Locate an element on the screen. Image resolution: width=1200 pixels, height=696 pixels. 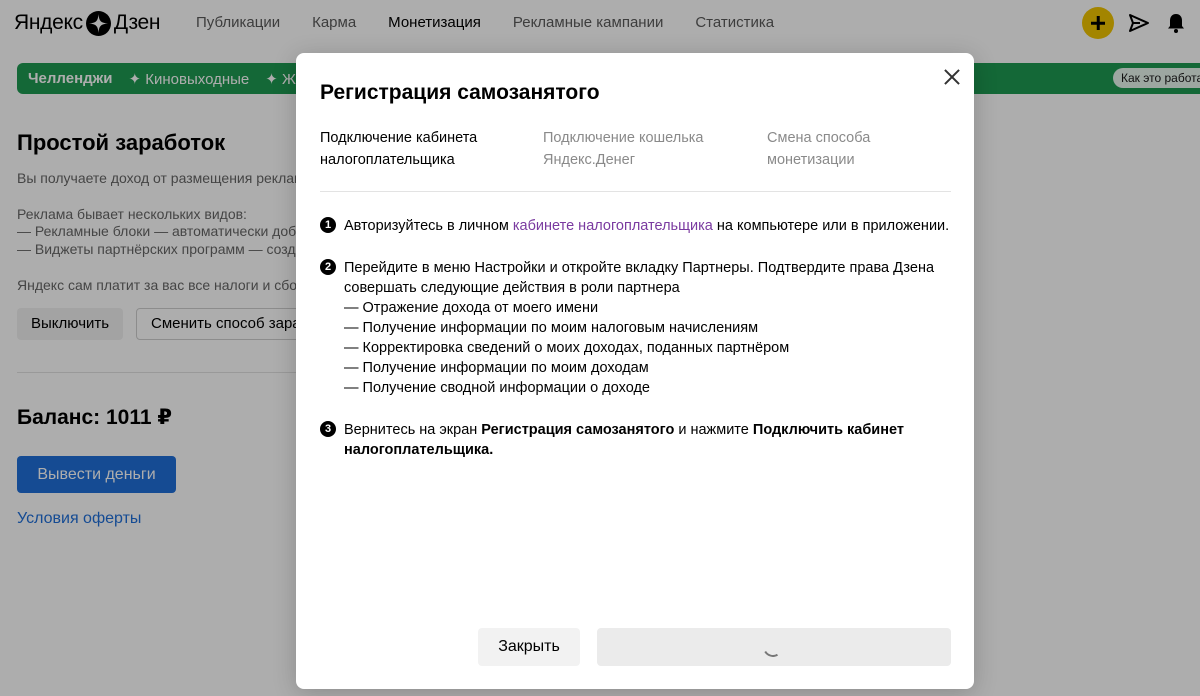
instruction-bold: Регистрация самозанятого is located at coordinates (578, 430).